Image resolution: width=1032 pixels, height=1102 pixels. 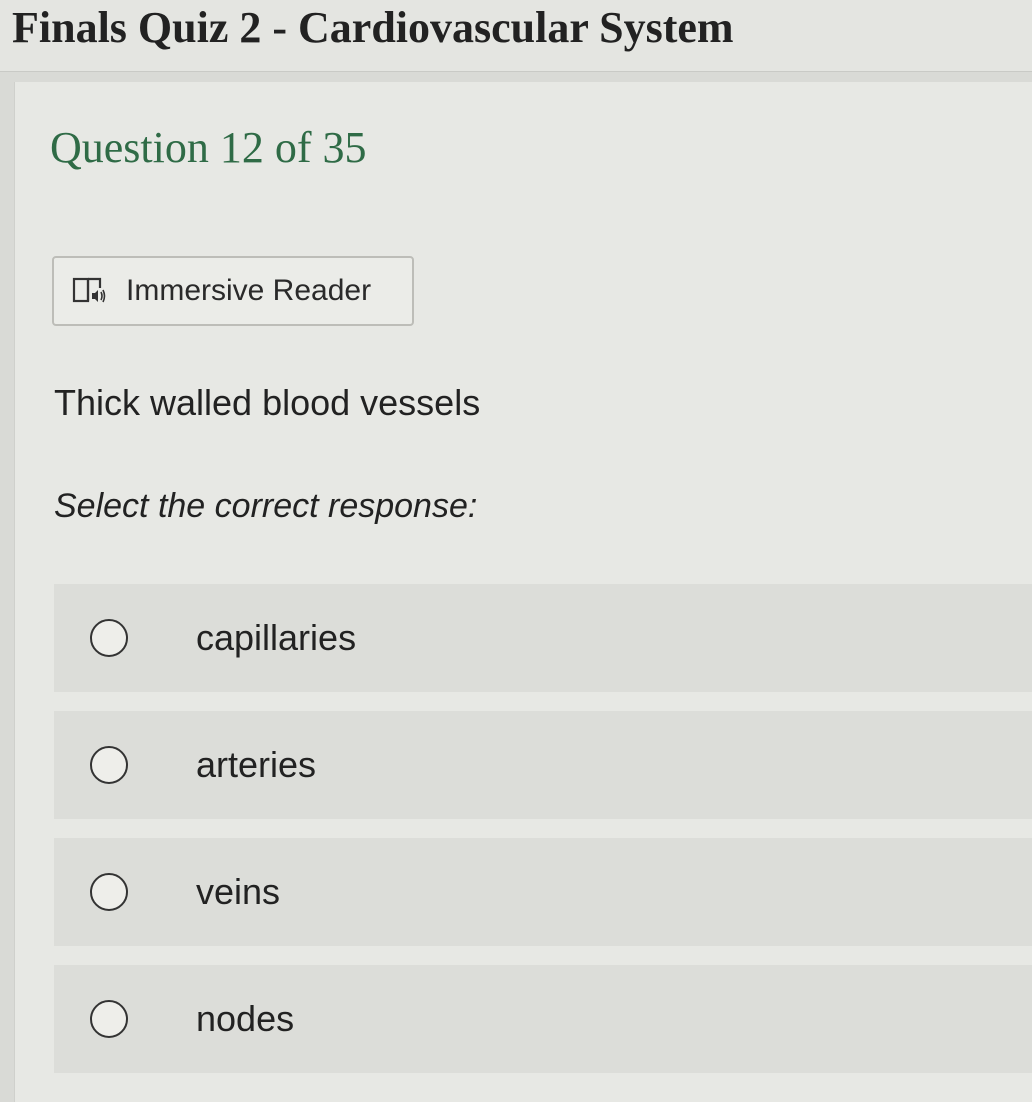 I want to click on answer-option-veins: veins, so click(x=543, y=892).